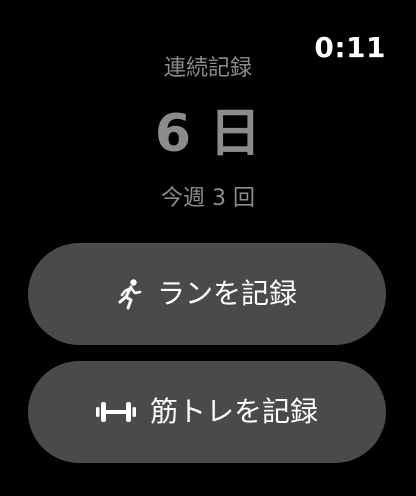 This screenshot has width=416, height=496. What do you see at coordinates (130, 294) in the screenshot?
I see `running-figure-icon` at bounding box center [130, 294].